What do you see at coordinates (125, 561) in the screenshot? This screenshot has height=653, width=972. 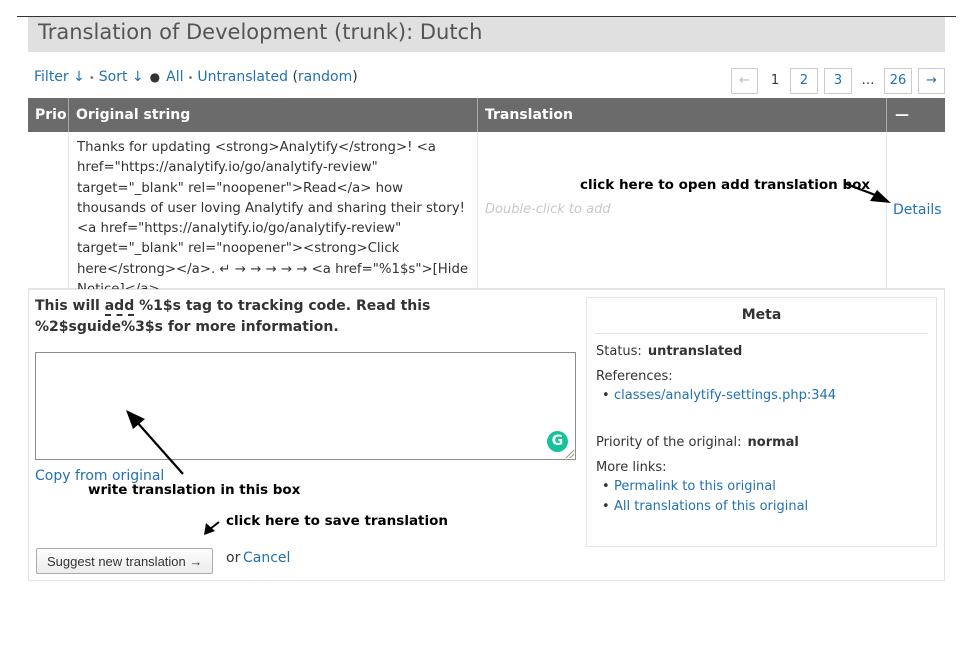 I see `suggest-translation-button: Suggest new translation →` at bounding box center [125, 561].